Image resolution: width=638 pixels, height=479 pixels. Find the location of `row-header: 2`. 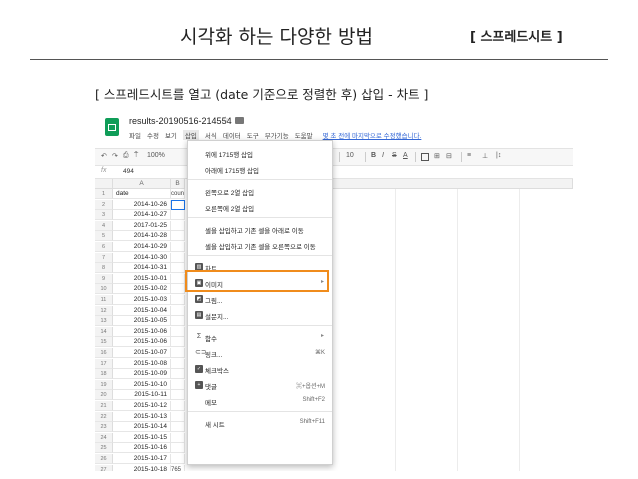

row-header: 2 is located at coordinates (104, 204).